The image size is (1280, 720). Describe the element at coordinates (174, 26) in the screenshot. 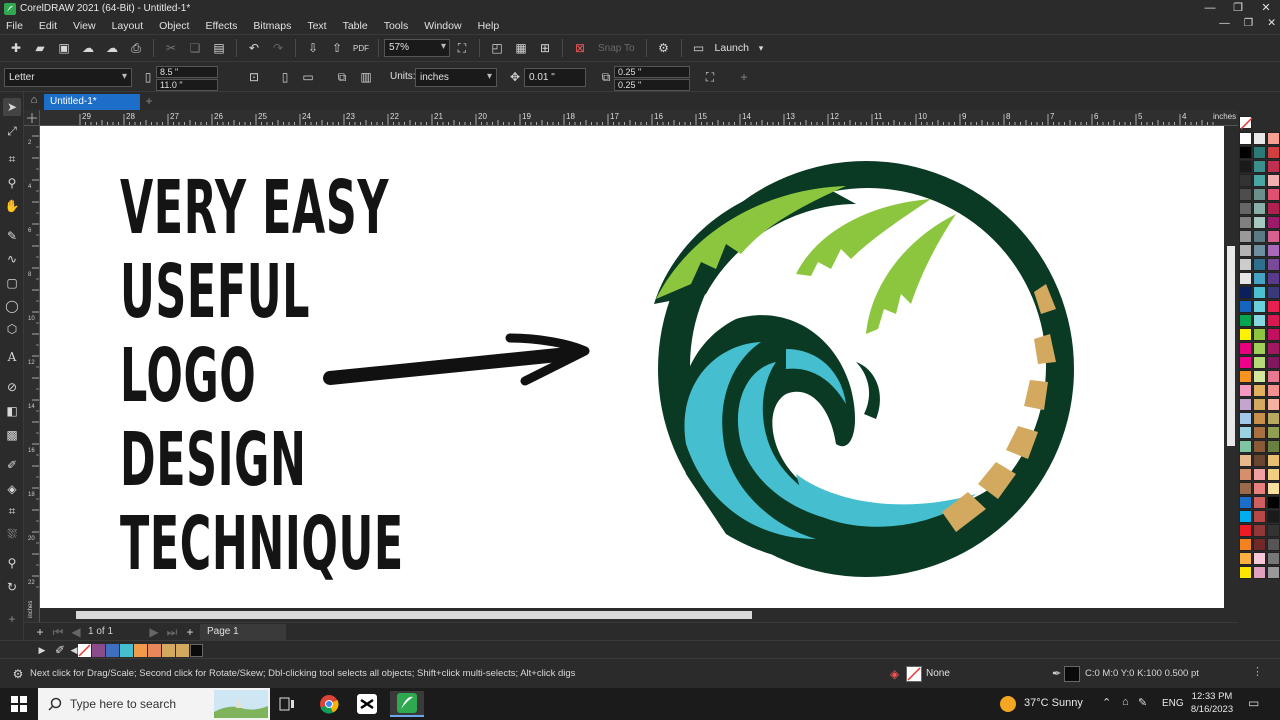

I see `menu-object: Object` at that location.